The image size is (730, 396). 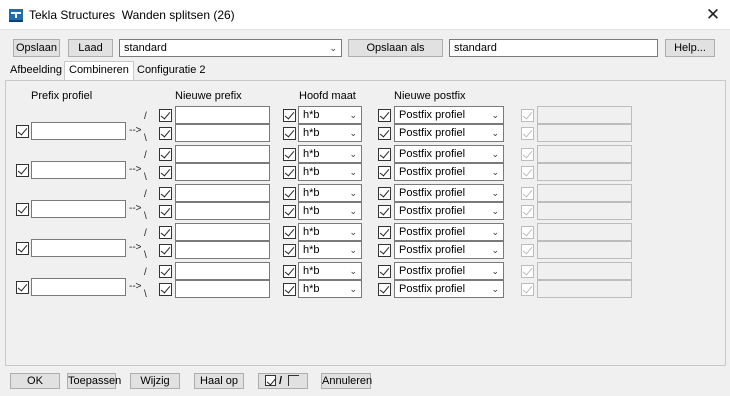 I want to click on get-button: Haal op, so click(x=219, y=381).